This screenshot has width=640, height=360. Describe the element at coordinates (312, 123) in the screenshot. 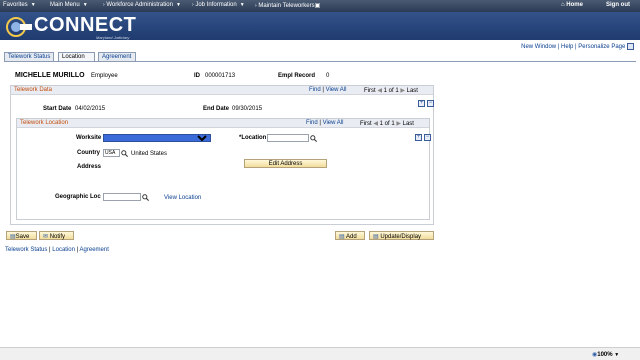

I see `location-find-link: Find` at that location.